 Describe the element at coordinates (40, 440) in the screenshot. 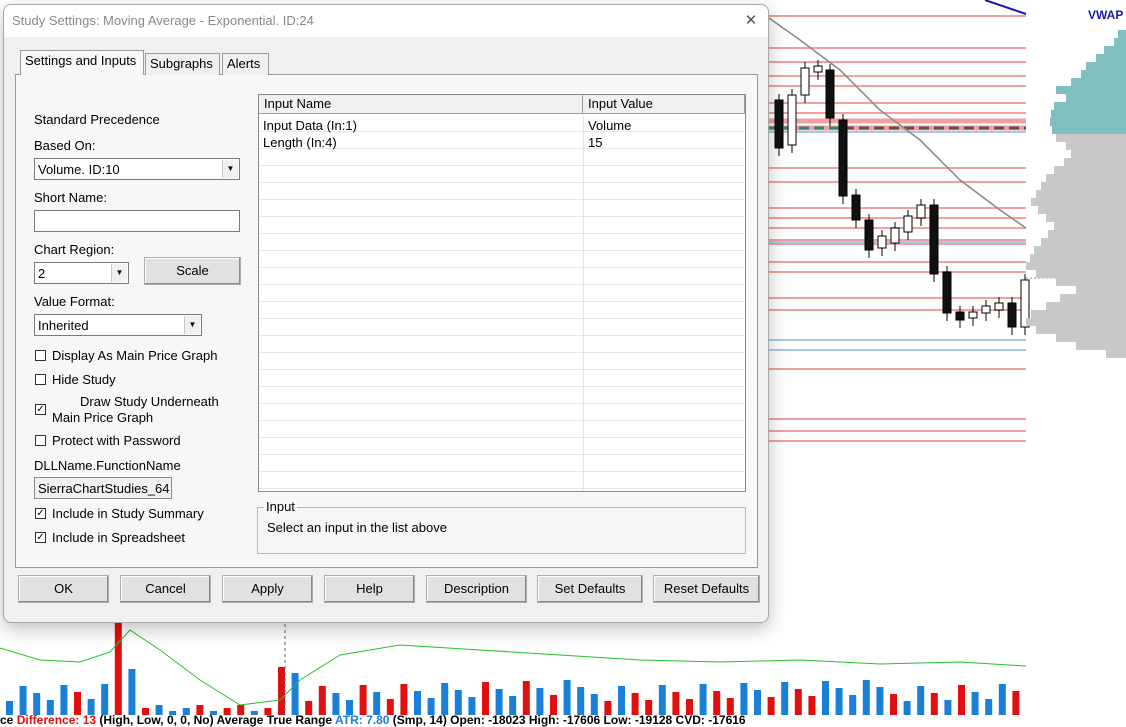

I see `protect-with-password-checkbox` at that location.